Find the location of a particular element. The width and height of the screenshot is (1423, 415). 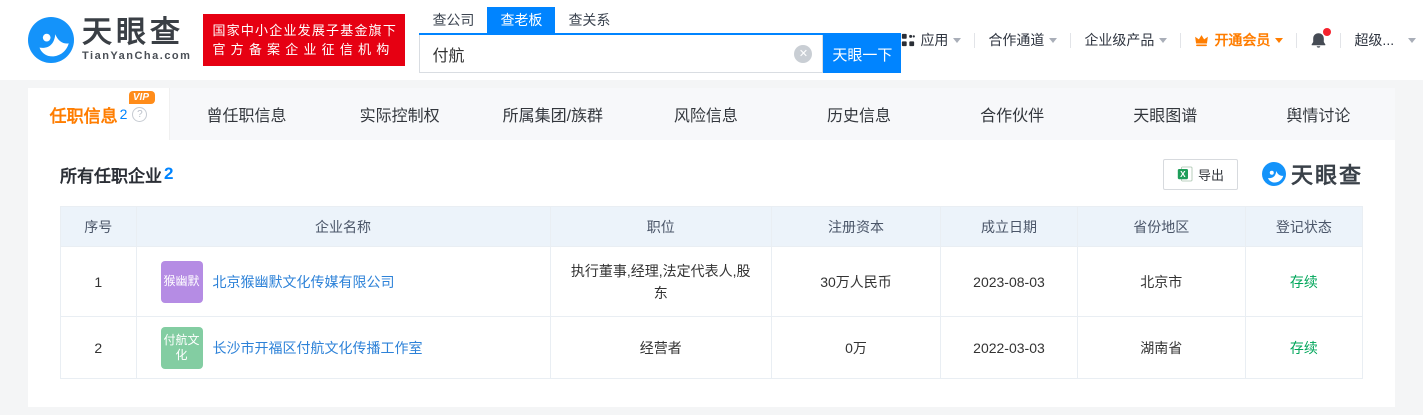

crown-icon is located at coordinates (1201, 40).